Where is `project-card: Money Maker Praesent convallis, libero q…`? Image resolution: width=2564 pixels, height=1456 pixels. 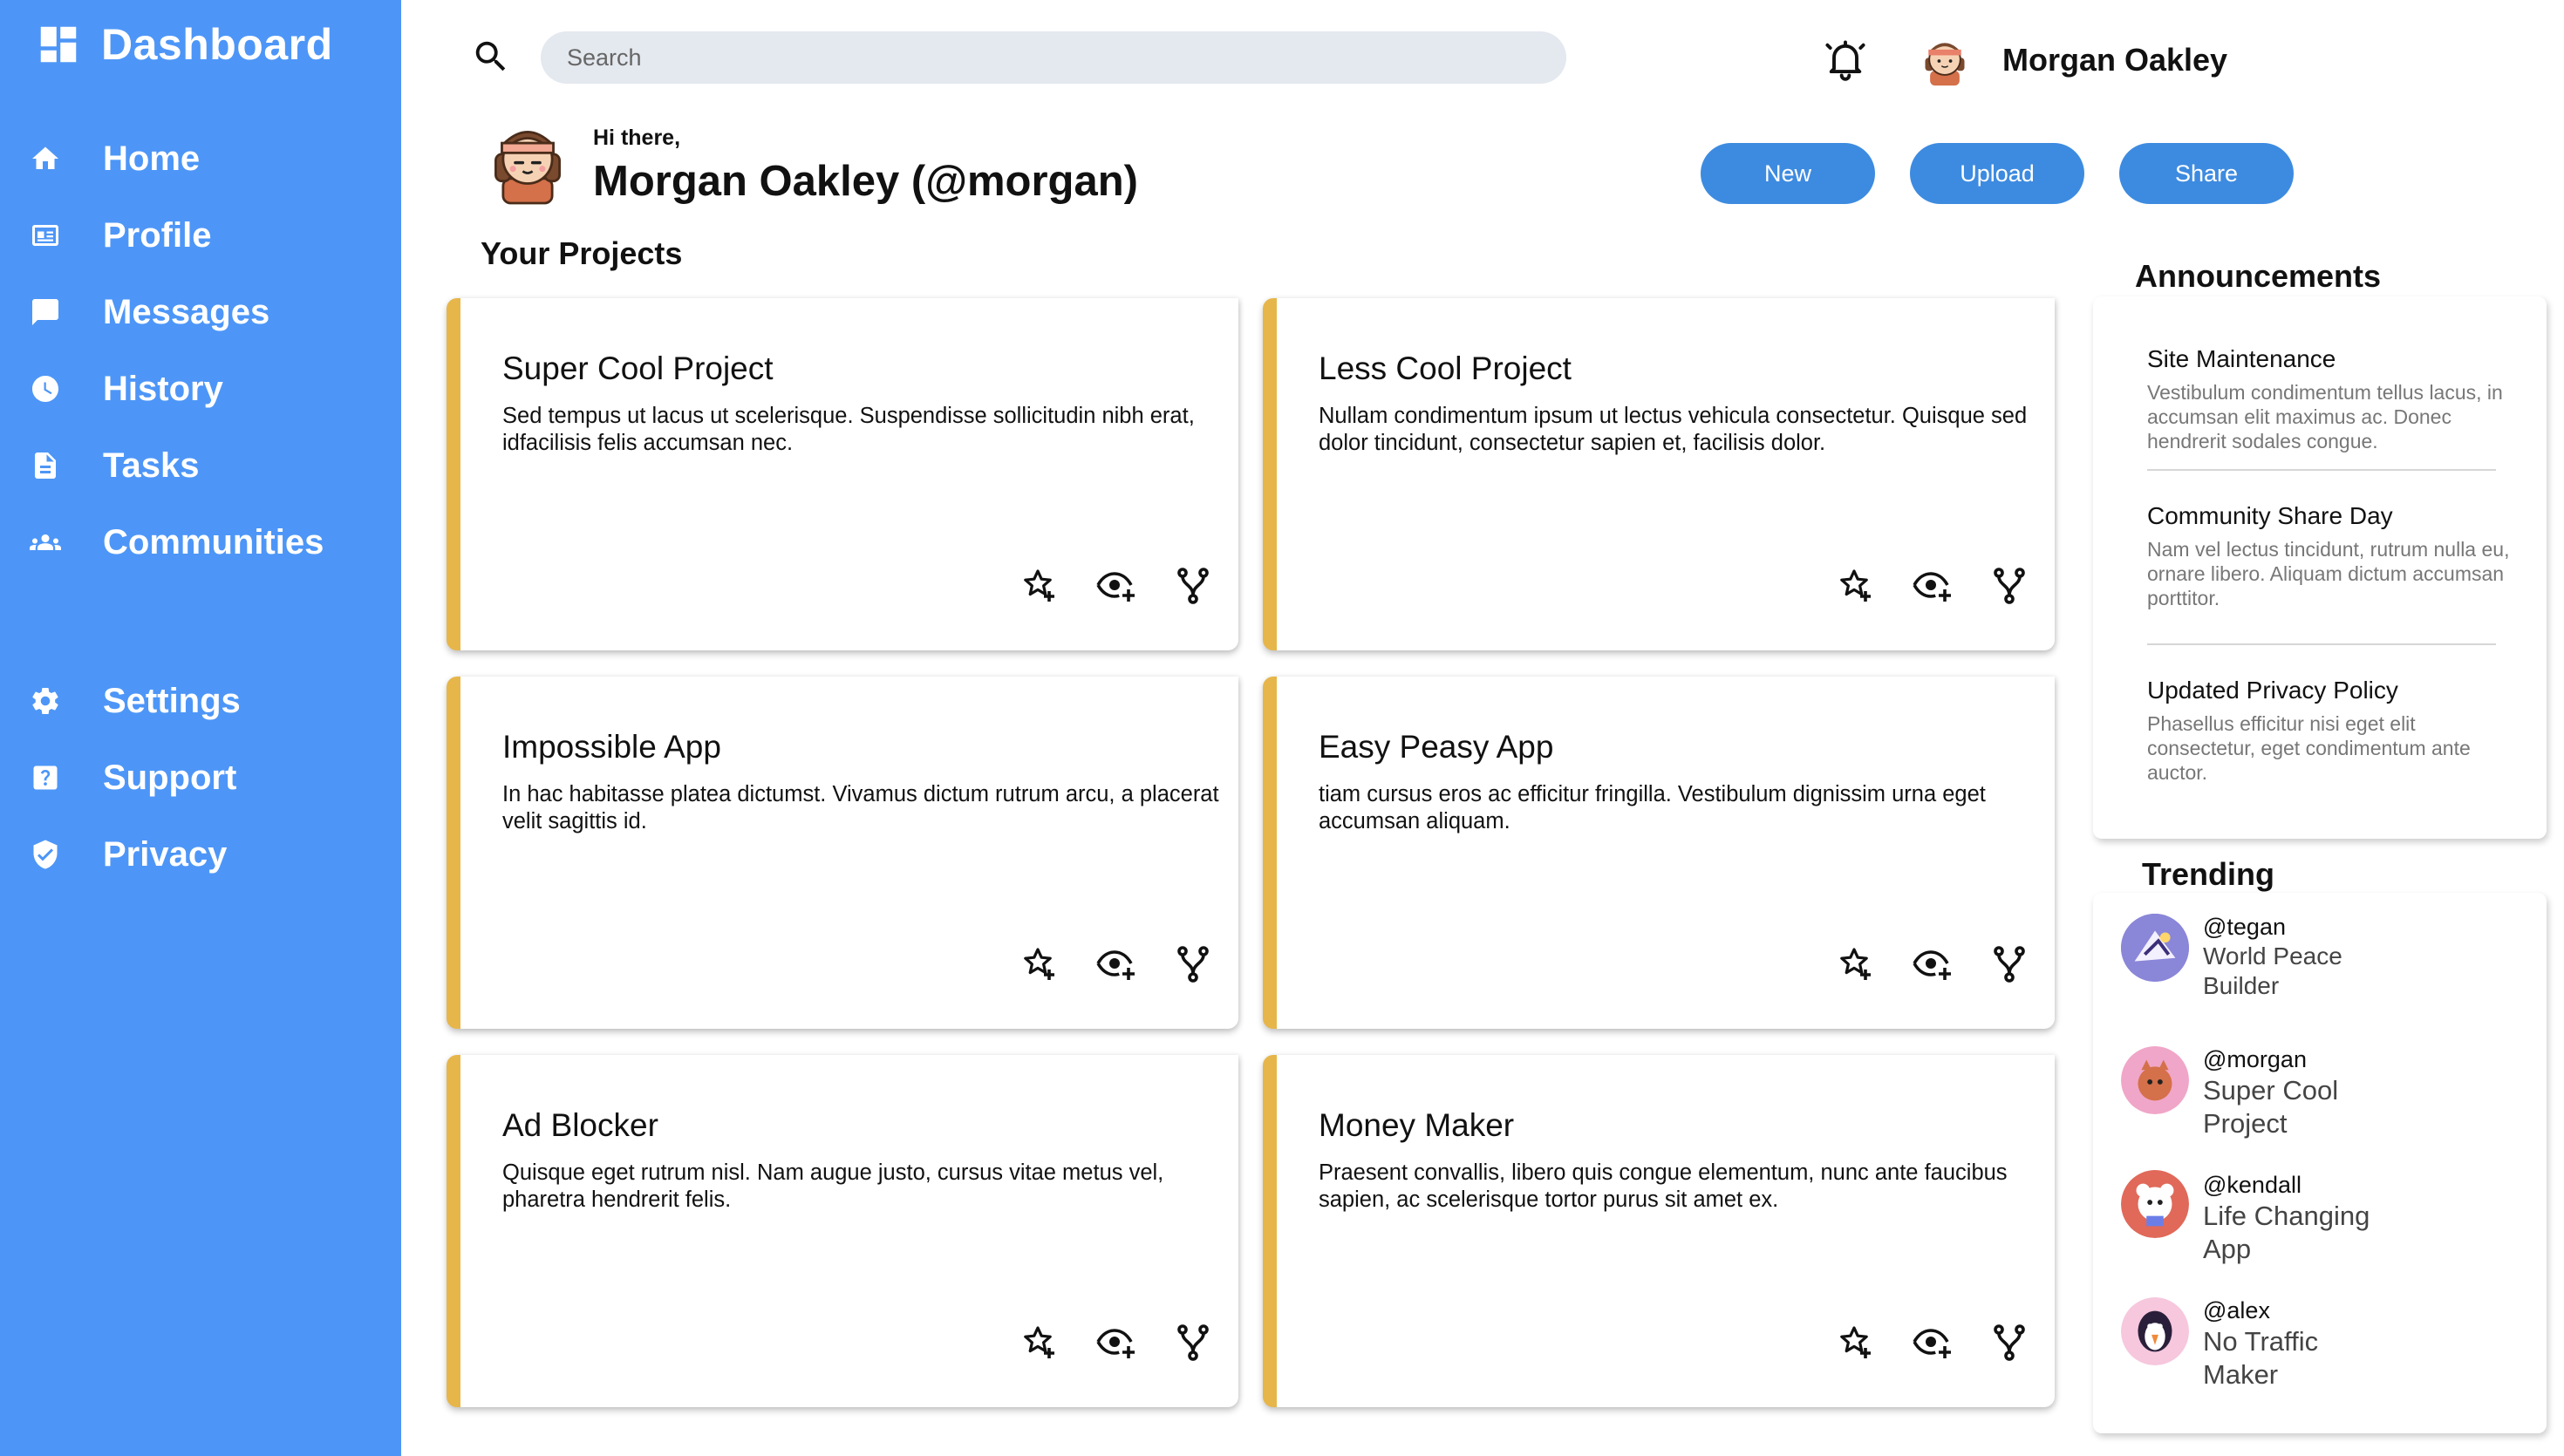 project-card: Money Maker Praesent convallis, libero q… is located at coordinates (1659, 1231).